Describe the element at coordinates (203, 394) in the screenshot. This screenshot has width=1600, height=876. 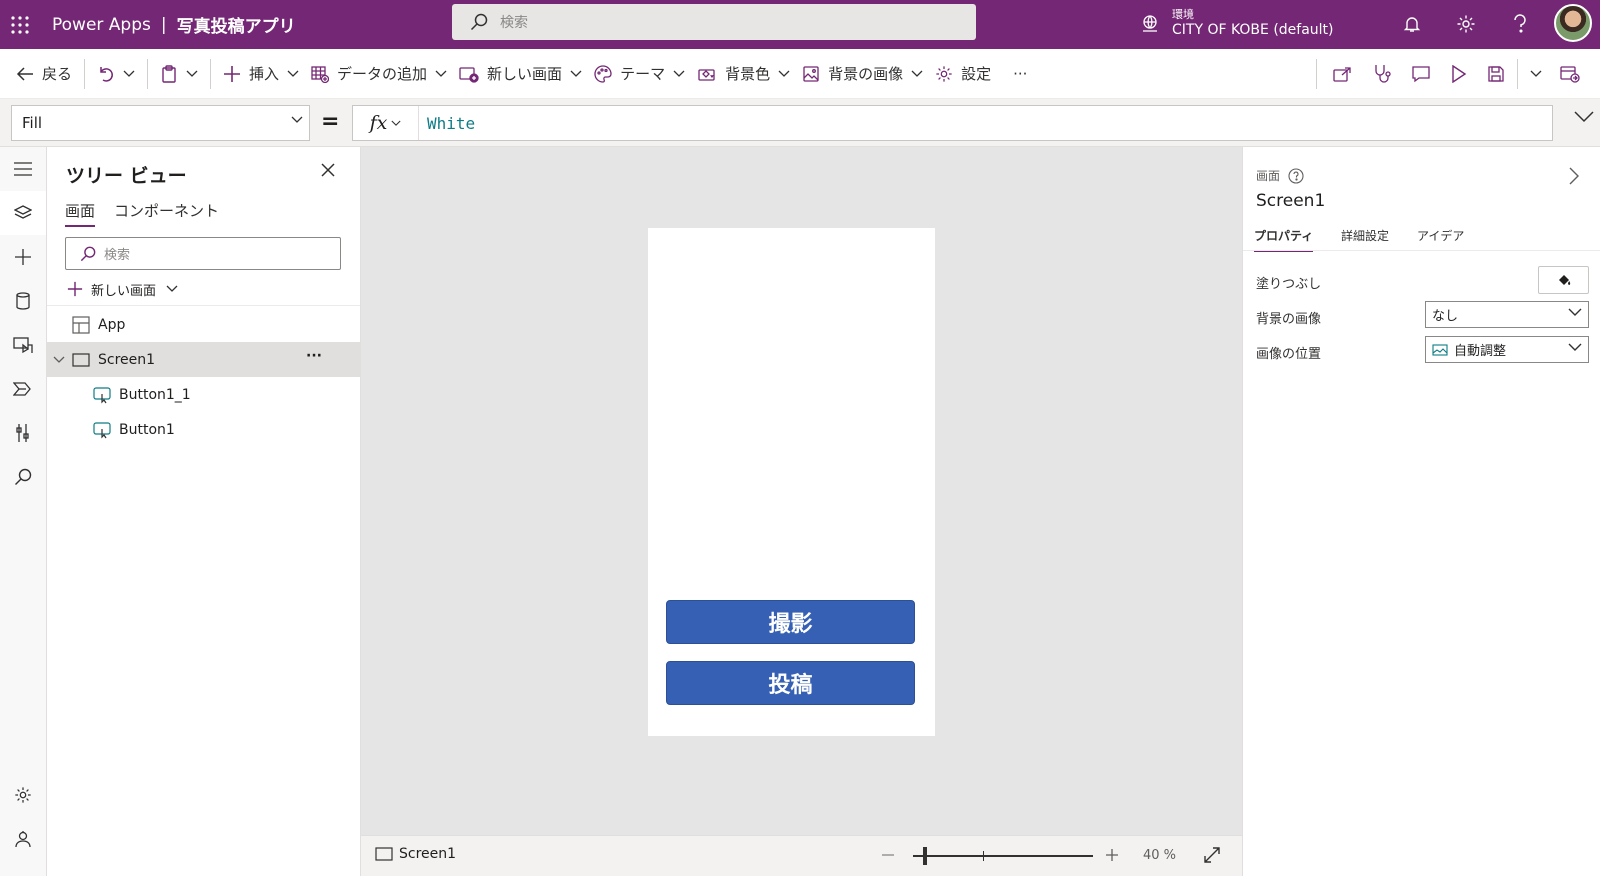
I see `tree-node-button1-1: Button1_1` at that location.